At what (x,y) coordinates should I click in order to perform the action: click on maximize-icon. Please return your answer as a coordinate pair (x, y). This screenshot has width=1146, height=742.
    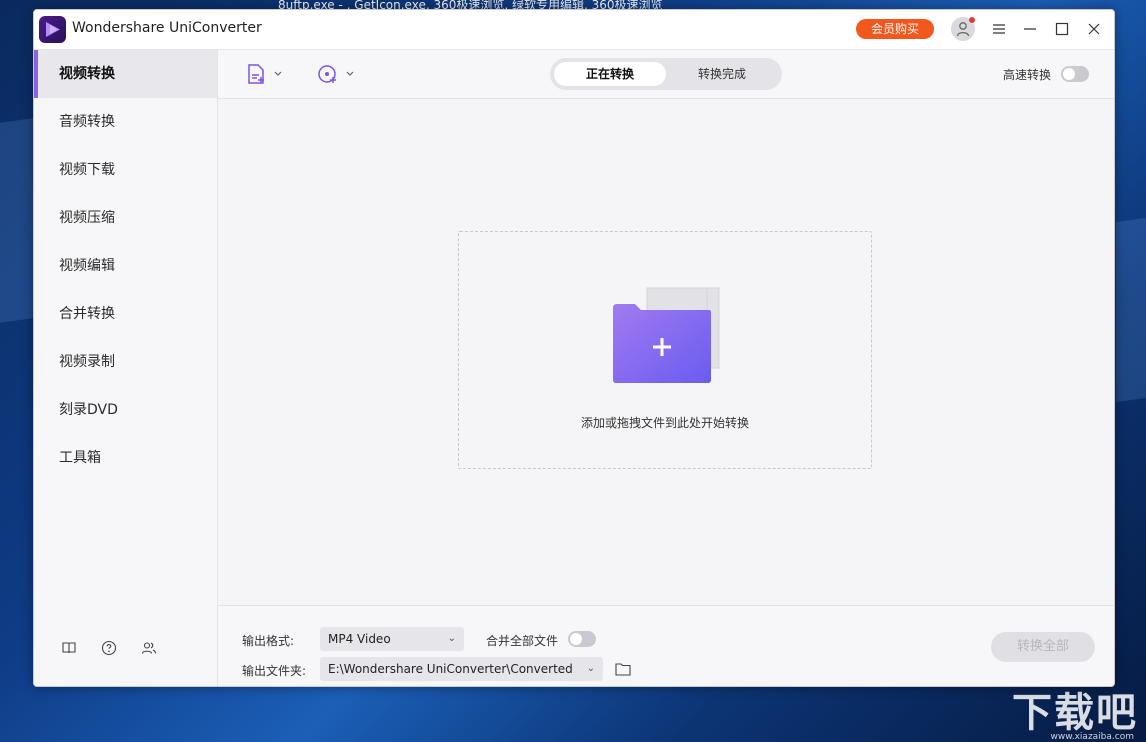
    Looking at the image, I should click on (1062, 29).